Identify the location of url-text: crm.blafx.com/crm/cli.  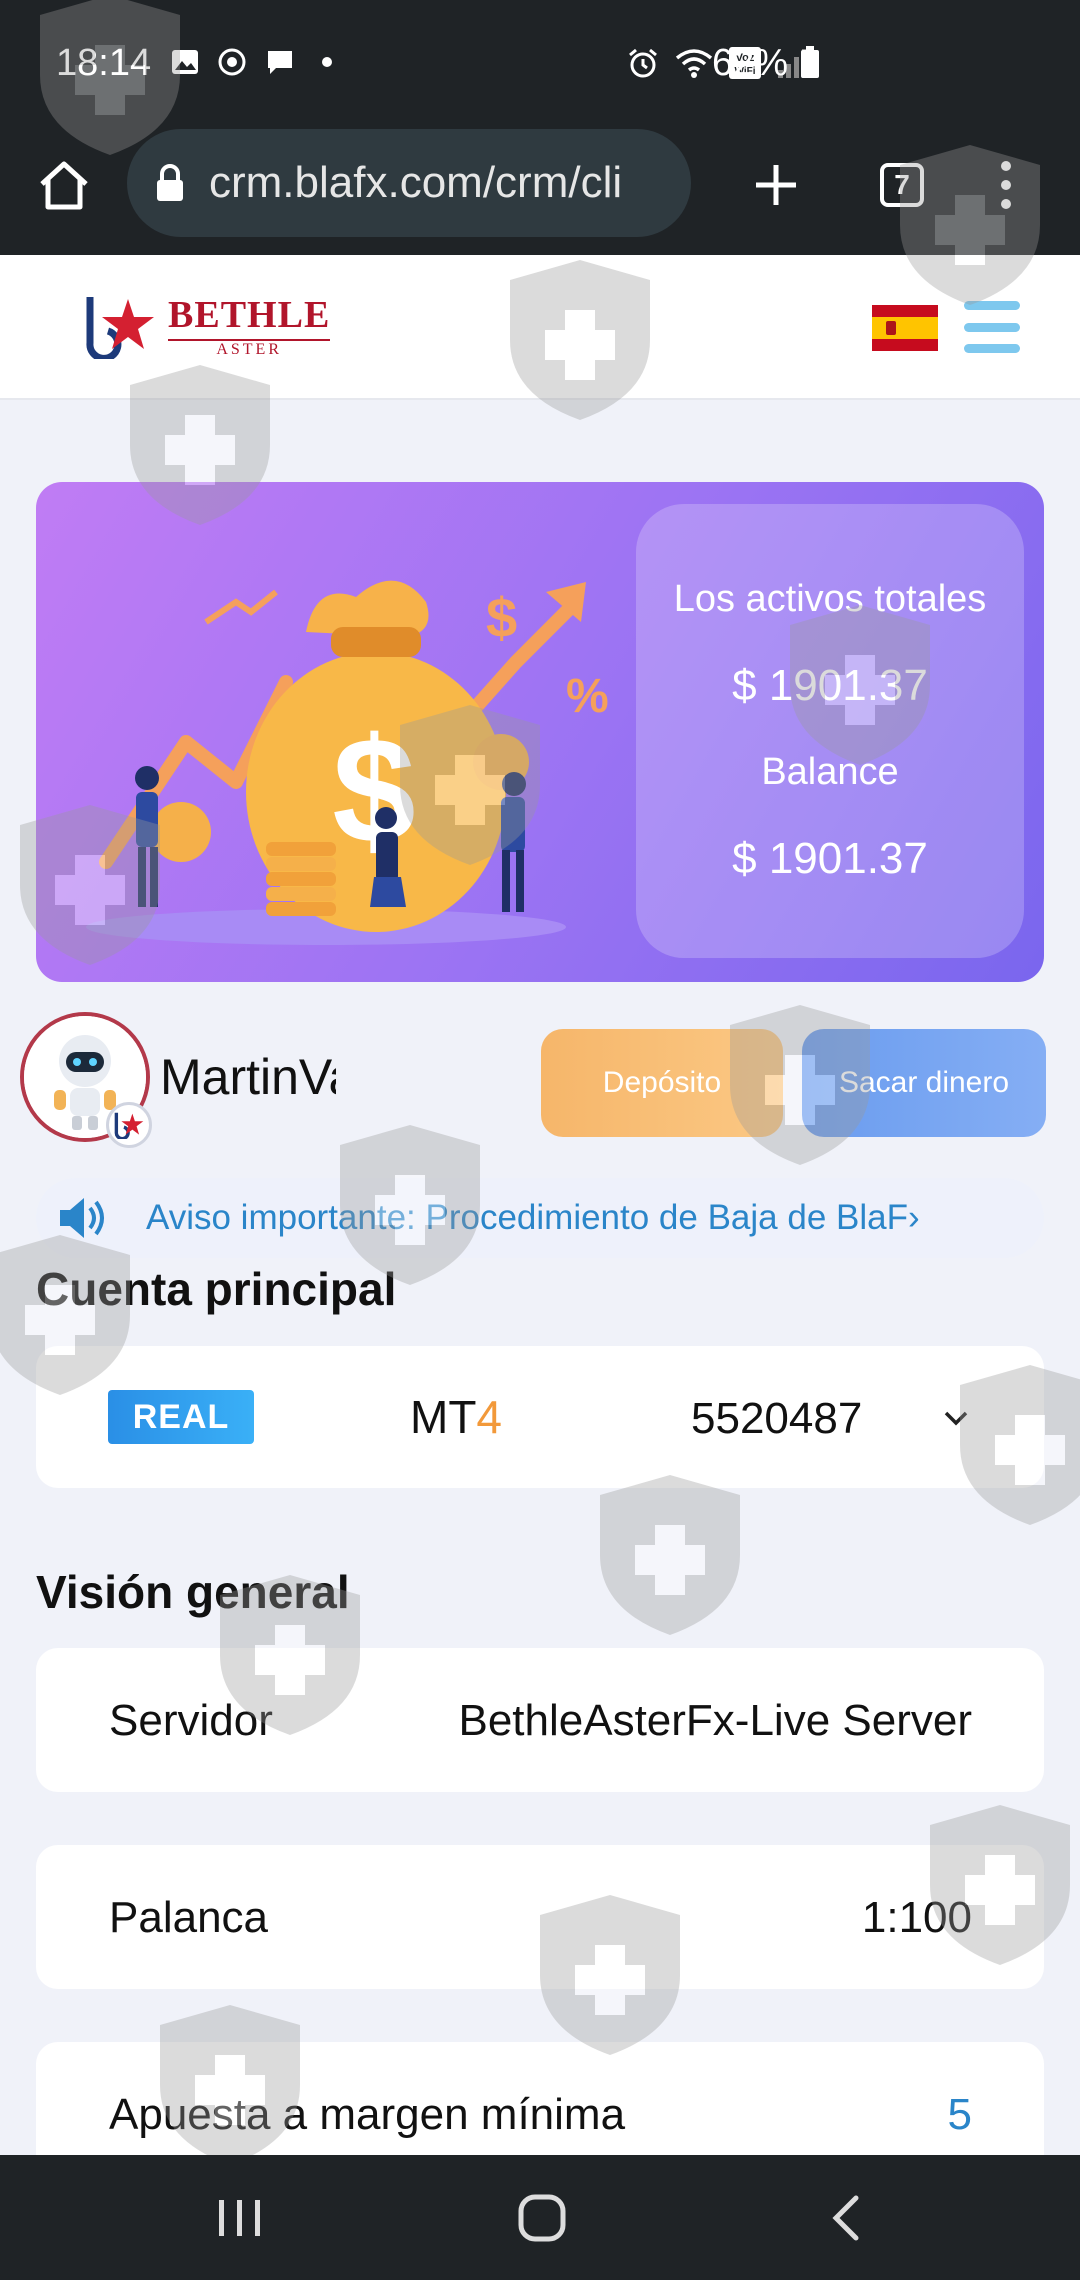
(416, 182).